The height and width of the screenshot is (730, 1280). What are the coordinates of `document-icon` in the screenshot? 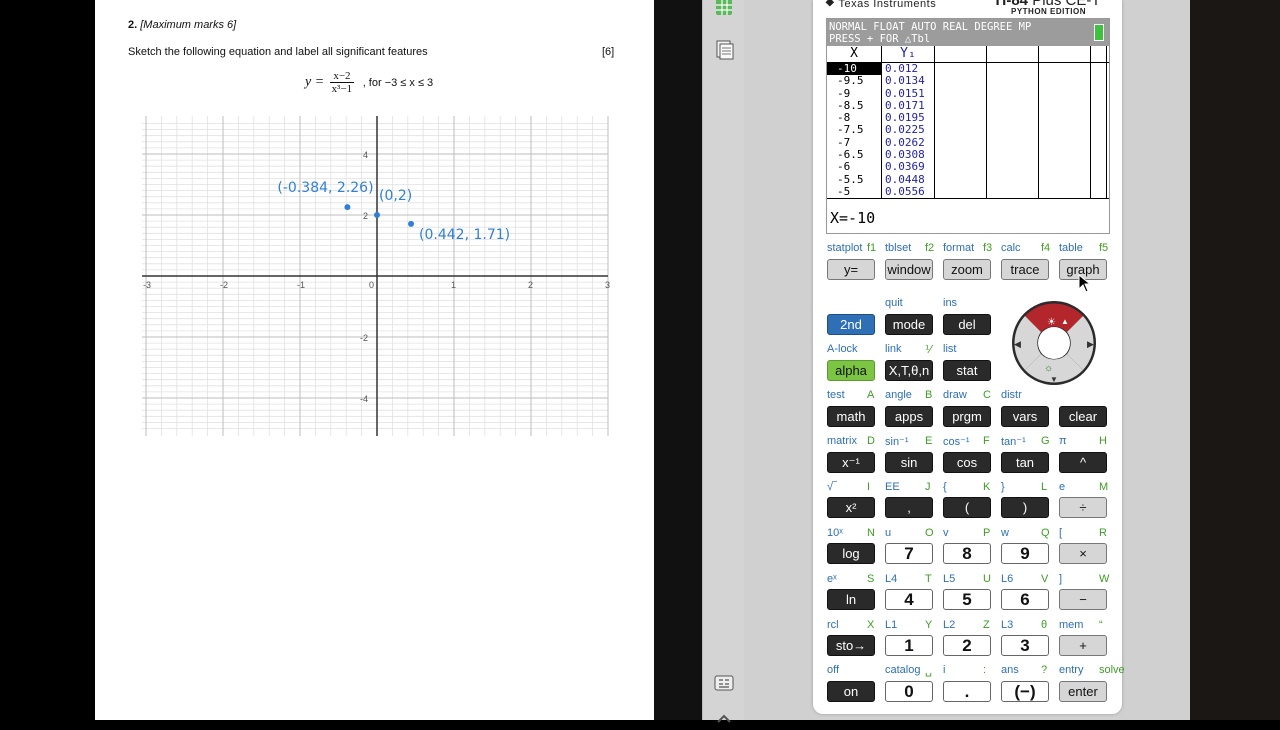 It's located at (724, 49).